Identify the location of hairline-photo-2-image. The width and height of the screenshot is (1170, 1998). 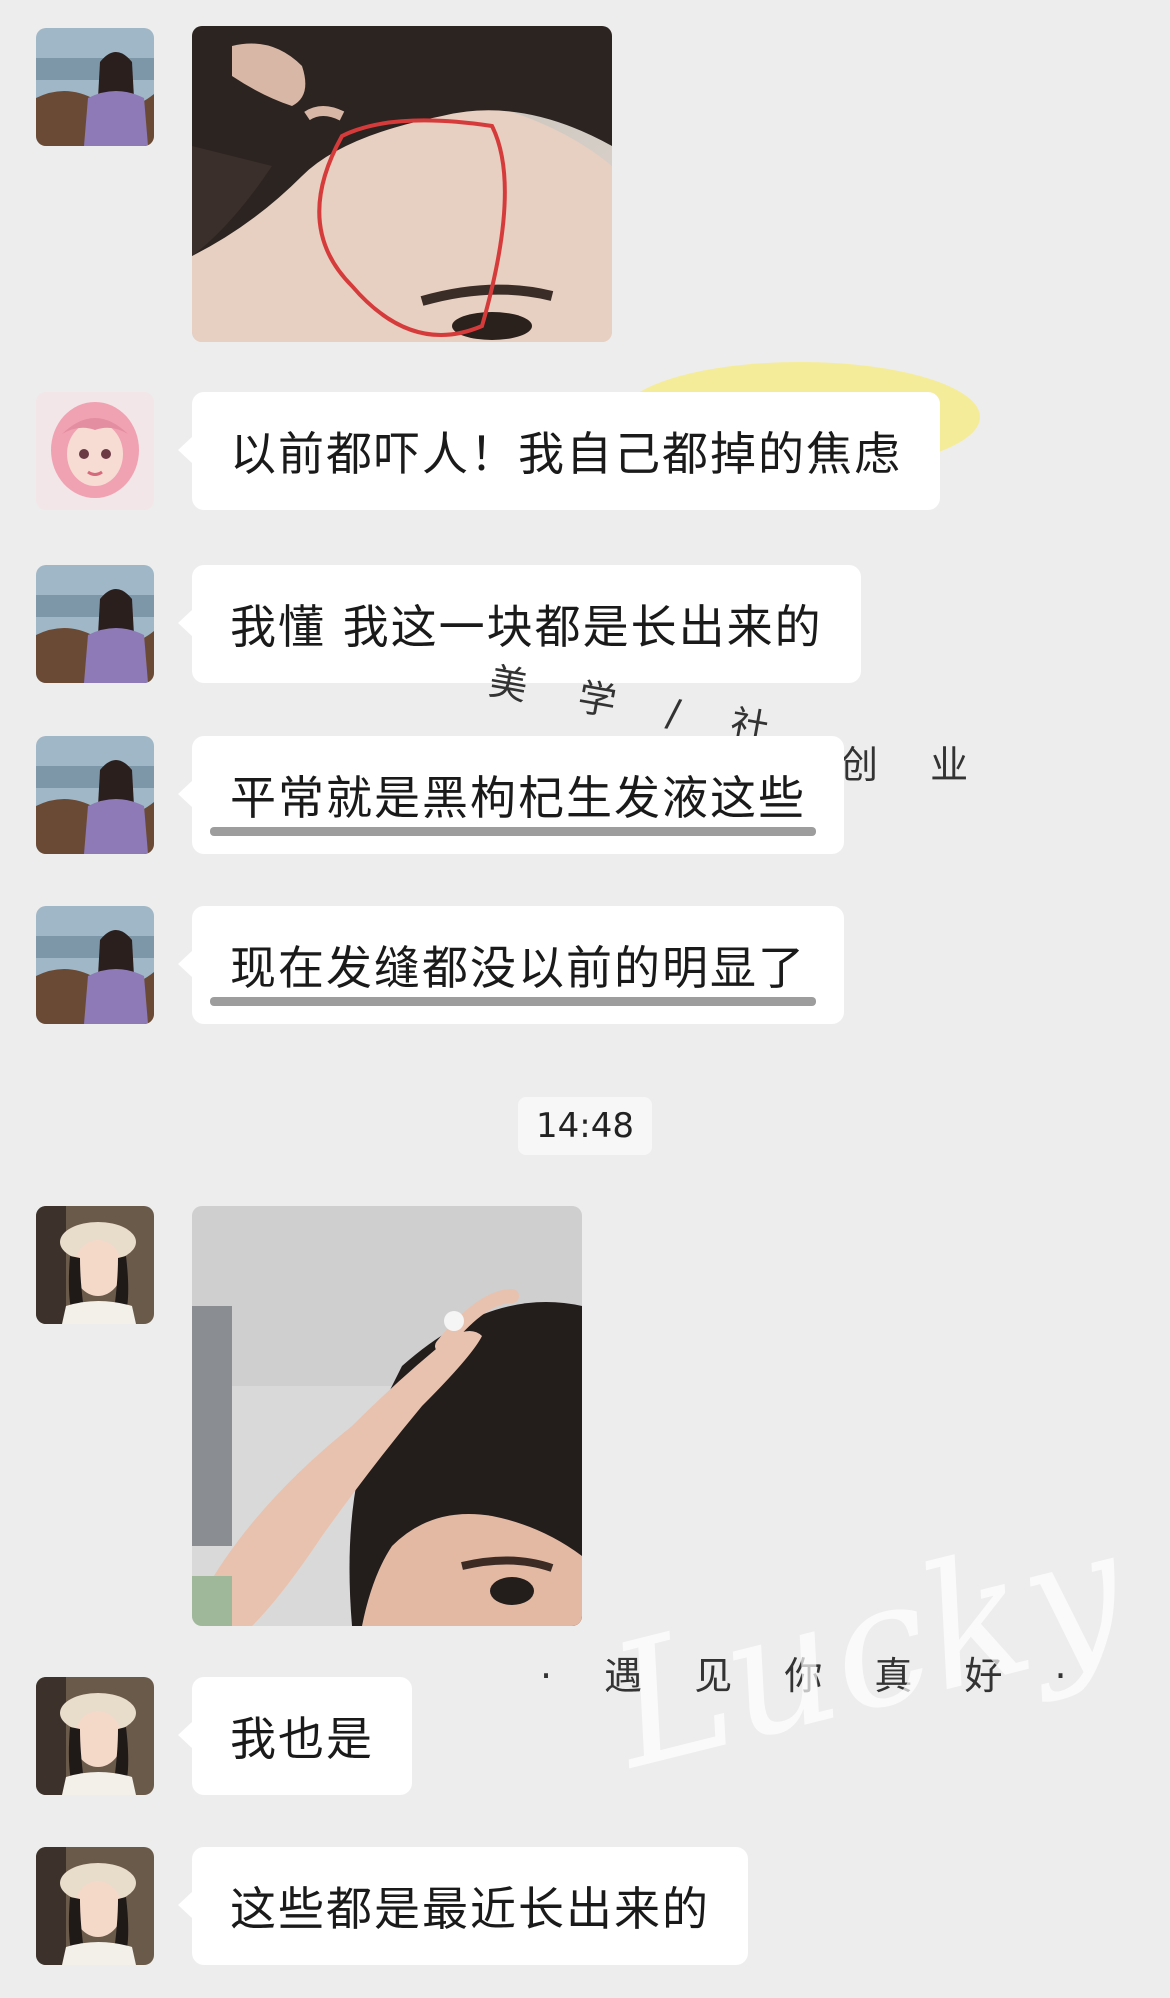
(387, 1416).